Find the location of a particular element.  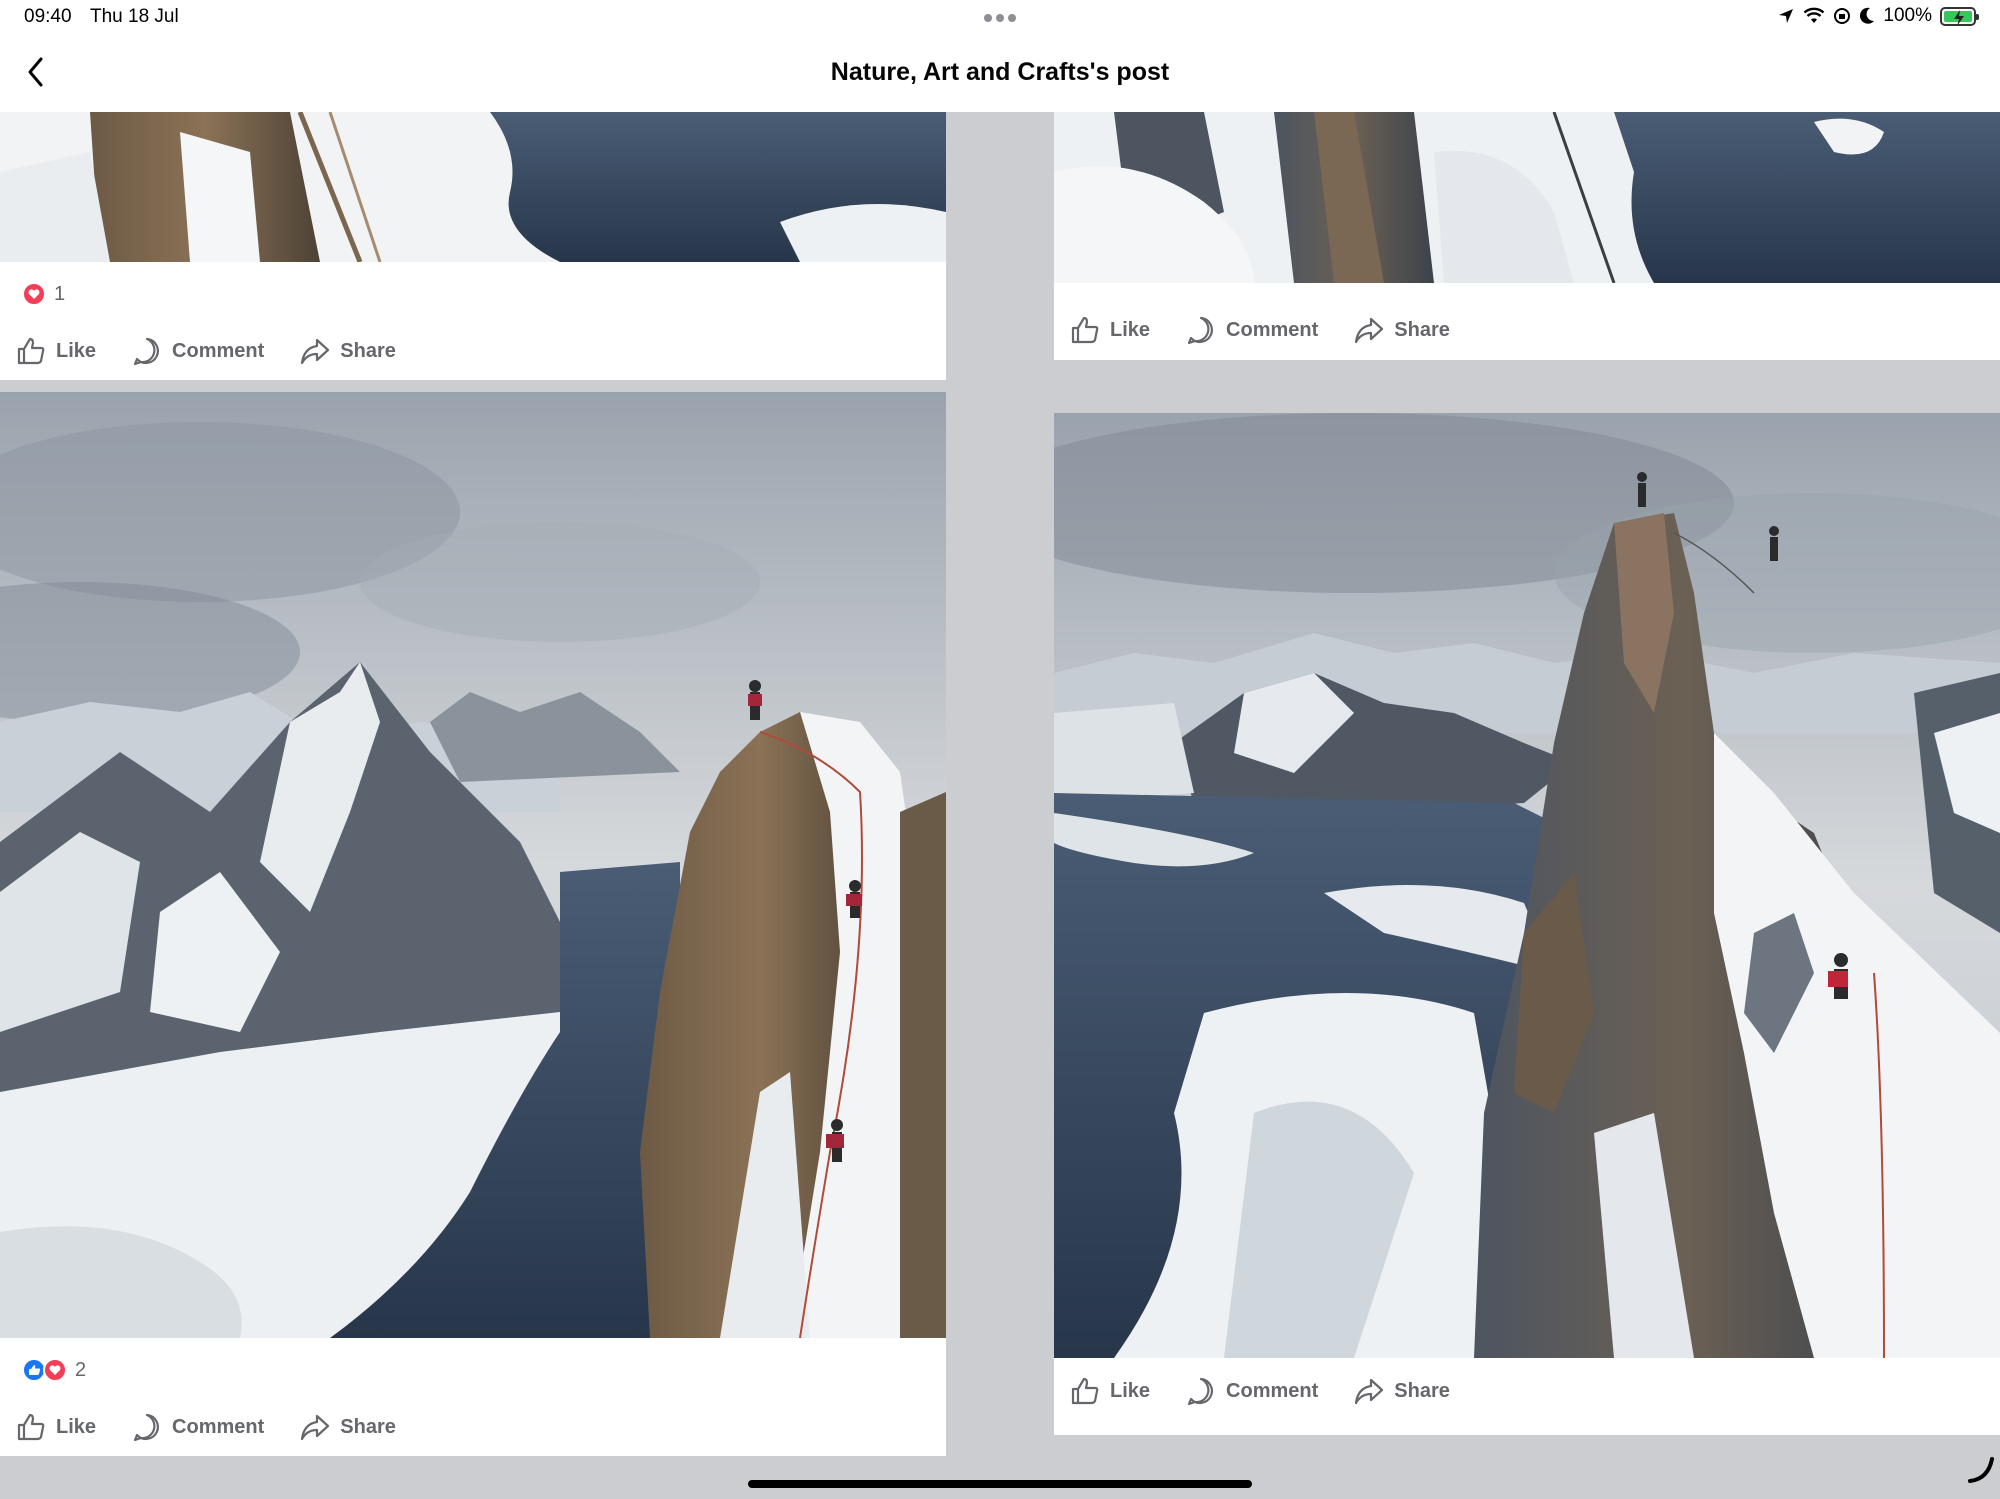

resize-handle-icon is located at coordinates (1981, 1470).